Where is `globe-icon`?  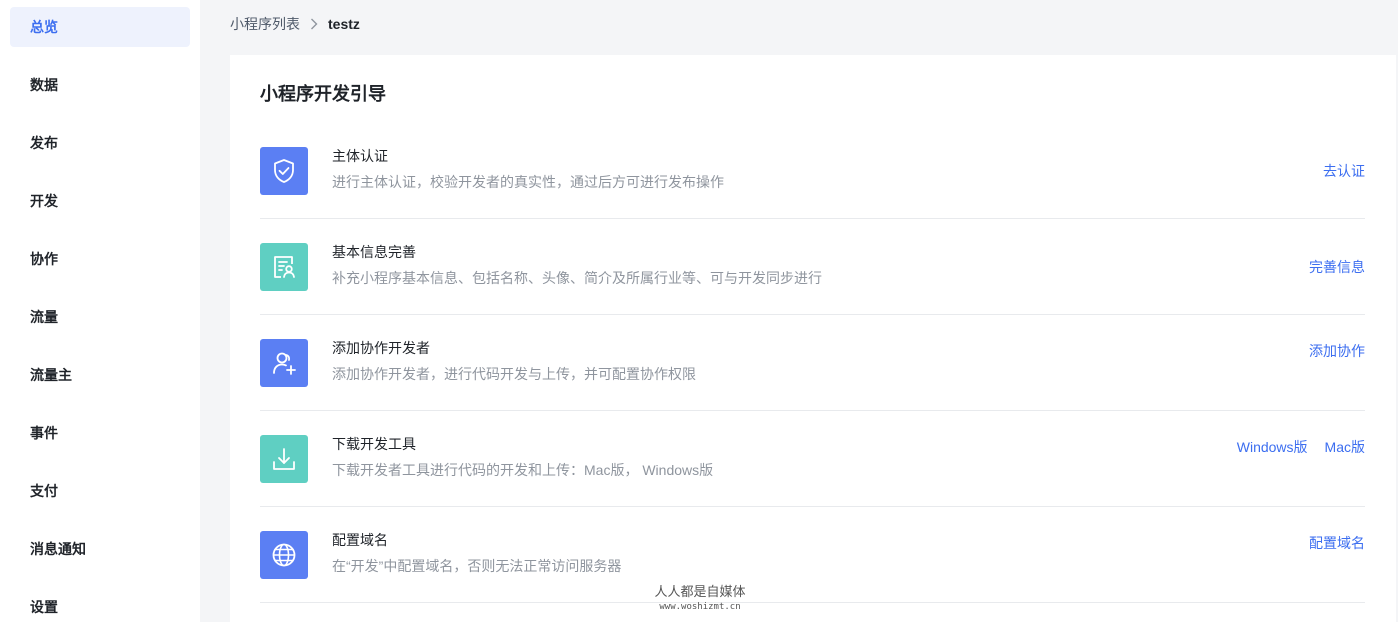 globe-icon is located at coordinates (284, 555).